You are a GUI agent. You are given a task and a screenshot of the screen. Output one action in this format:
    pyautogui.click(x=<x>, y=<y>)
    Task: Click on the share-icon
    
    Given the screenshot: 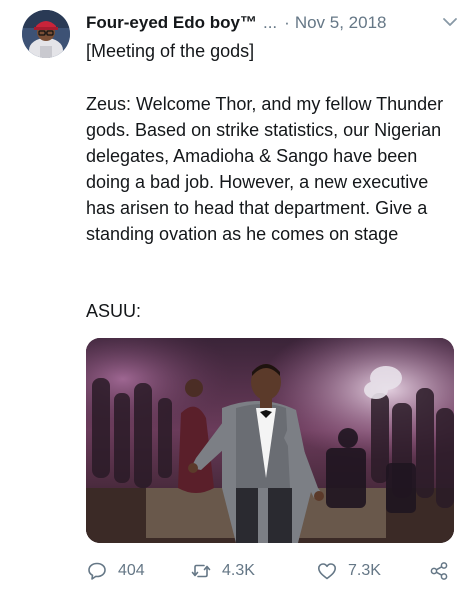 What is the action you would take?
    pyautogui.click(x=439, y=571)
    